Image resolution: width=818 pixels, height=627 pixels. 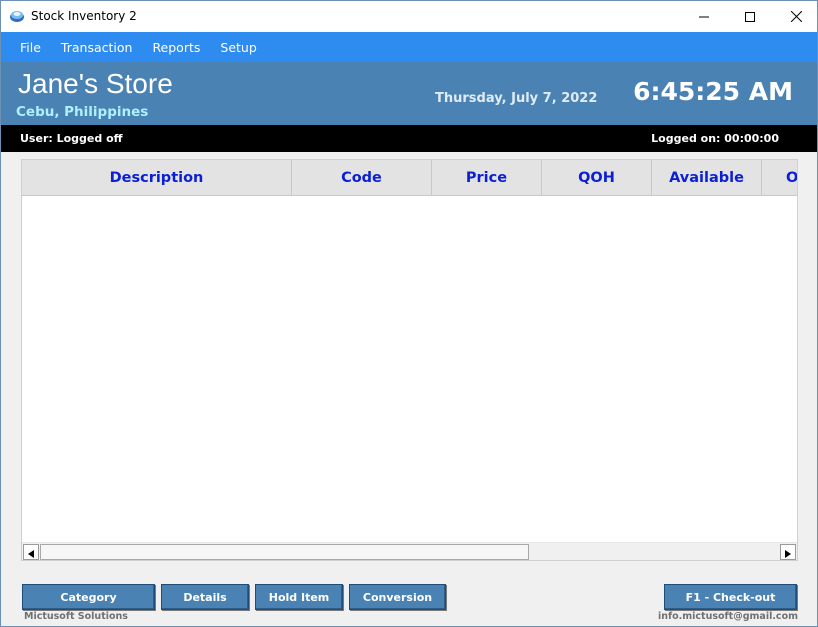 I want to click on menu-file: File, so click(x=30, y=47).